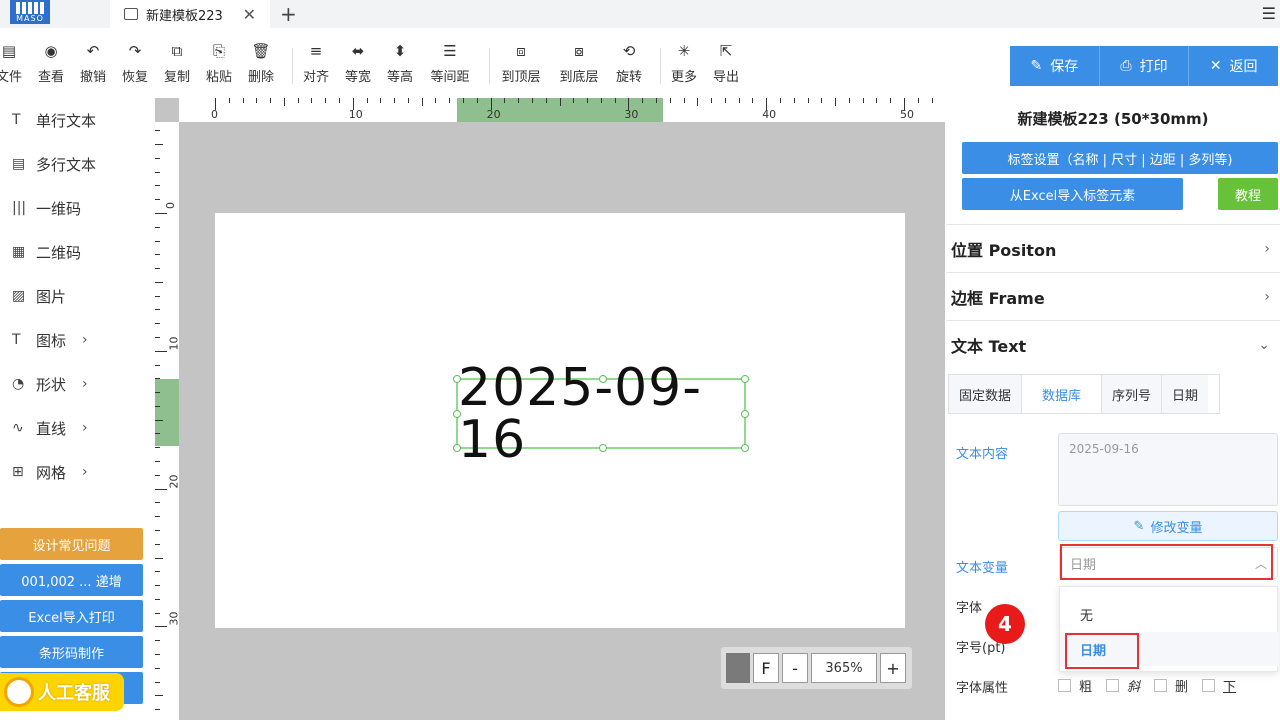  What do you see at coordinates (315, 77) in the screenshot?
I see `toolbar-label: 对齐` at bounding box center [315, 77].